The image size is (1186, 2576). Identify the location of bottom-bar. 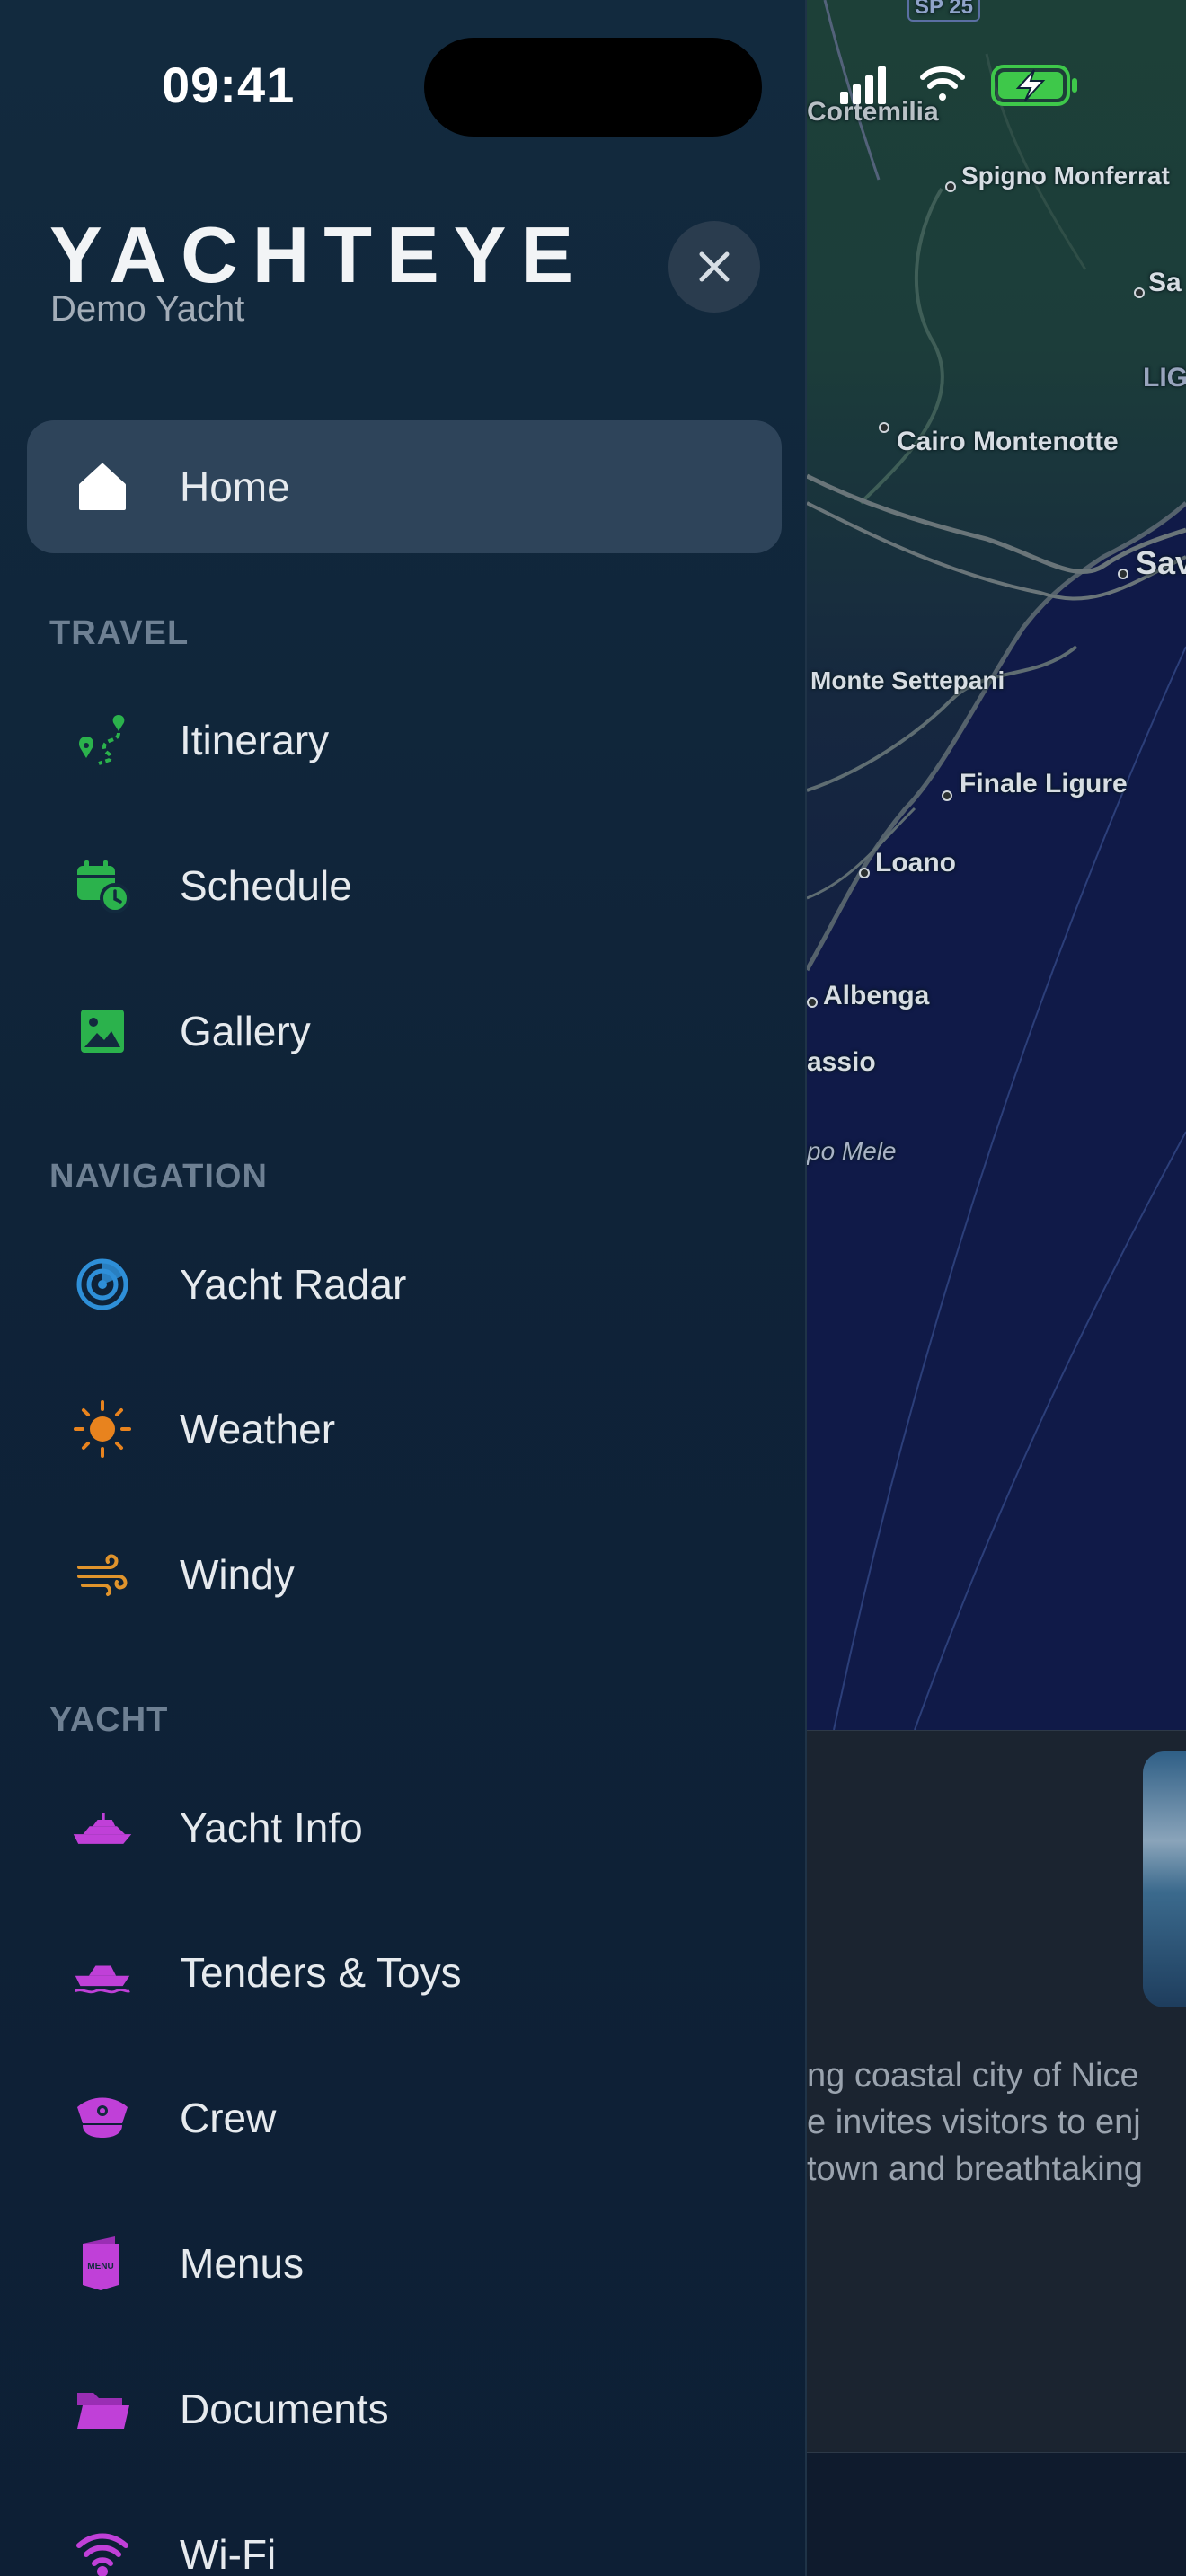
(996, 2514).